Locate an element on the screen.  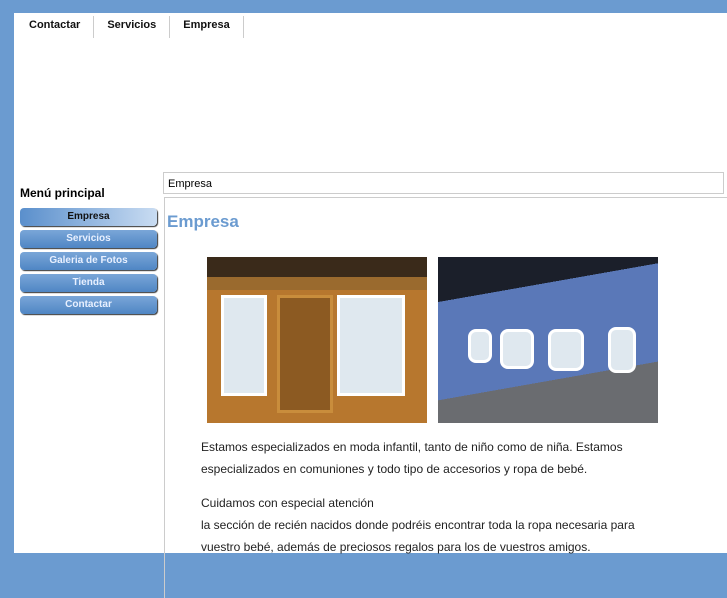
top-nav: Contactar Servicios Empresa is located at coordinates (130, 27).